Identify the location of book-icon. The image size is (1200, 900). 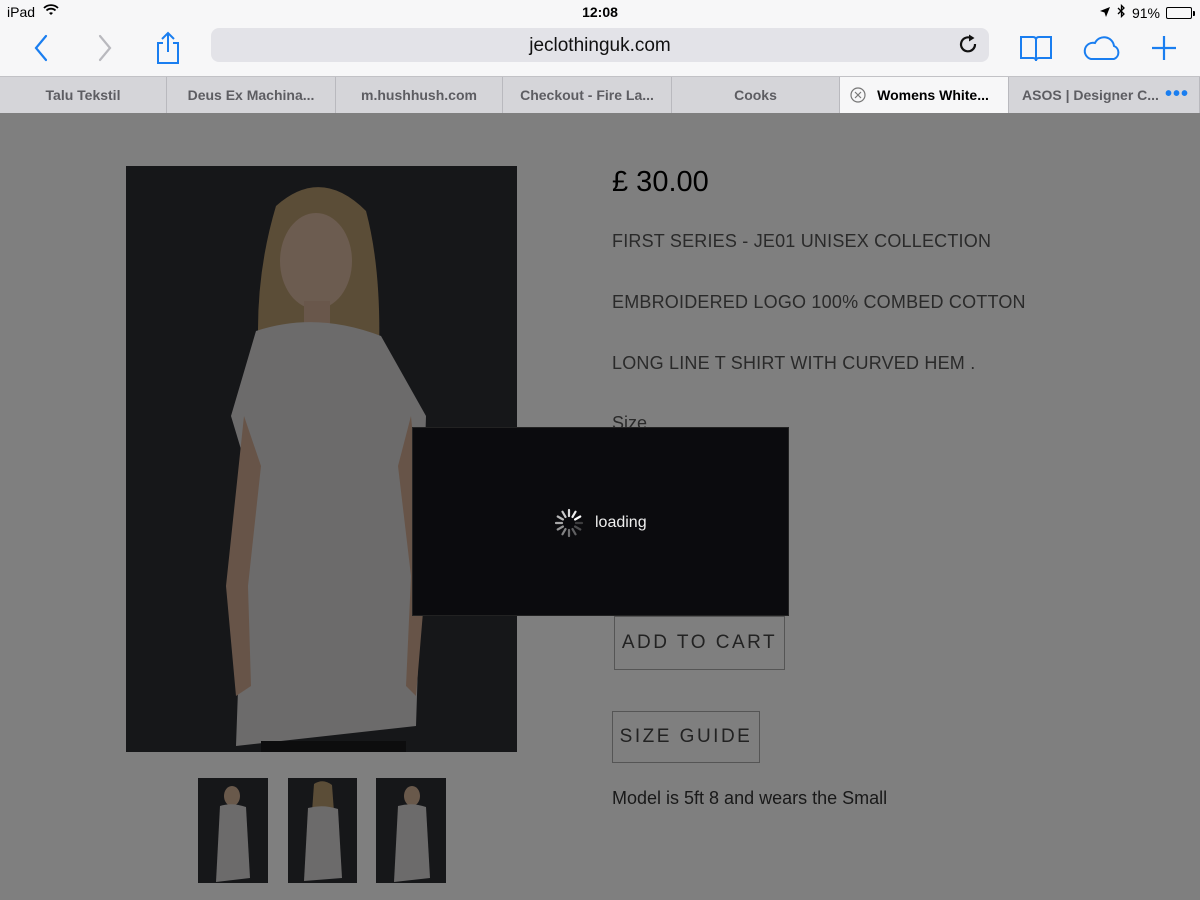
(1036, 50).